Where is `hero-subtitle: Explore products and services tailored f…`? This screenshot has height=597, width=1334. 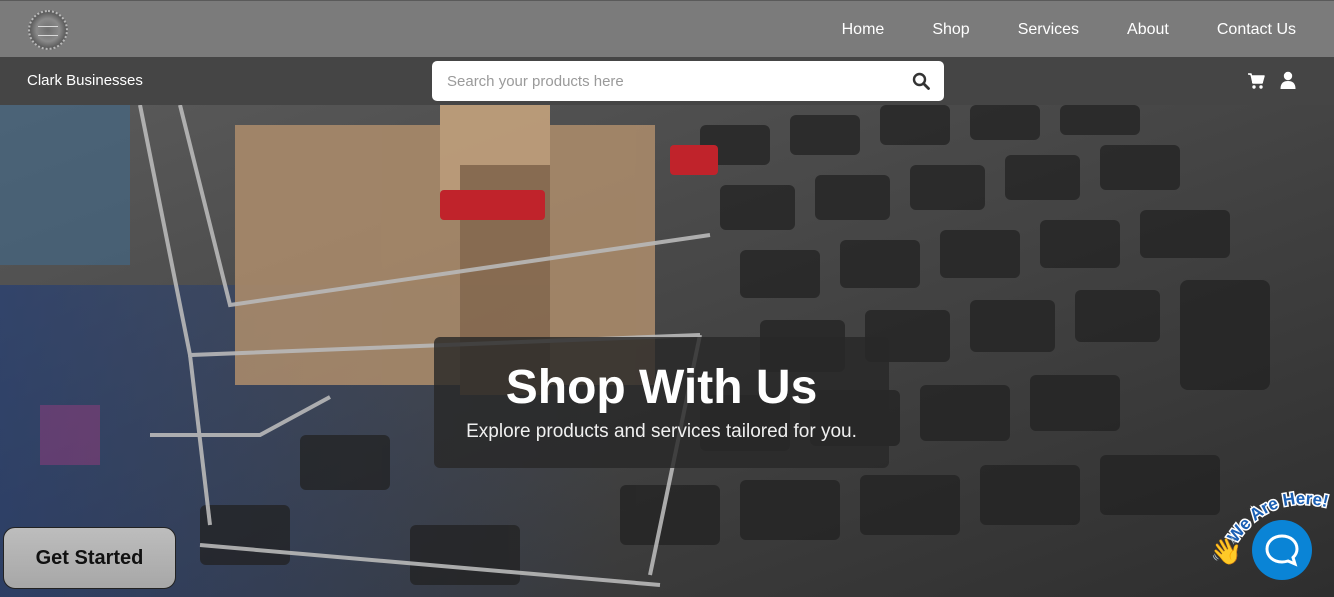
hero-subtitle: Explore products and services tailored f… is located at coordinates (661, 431).